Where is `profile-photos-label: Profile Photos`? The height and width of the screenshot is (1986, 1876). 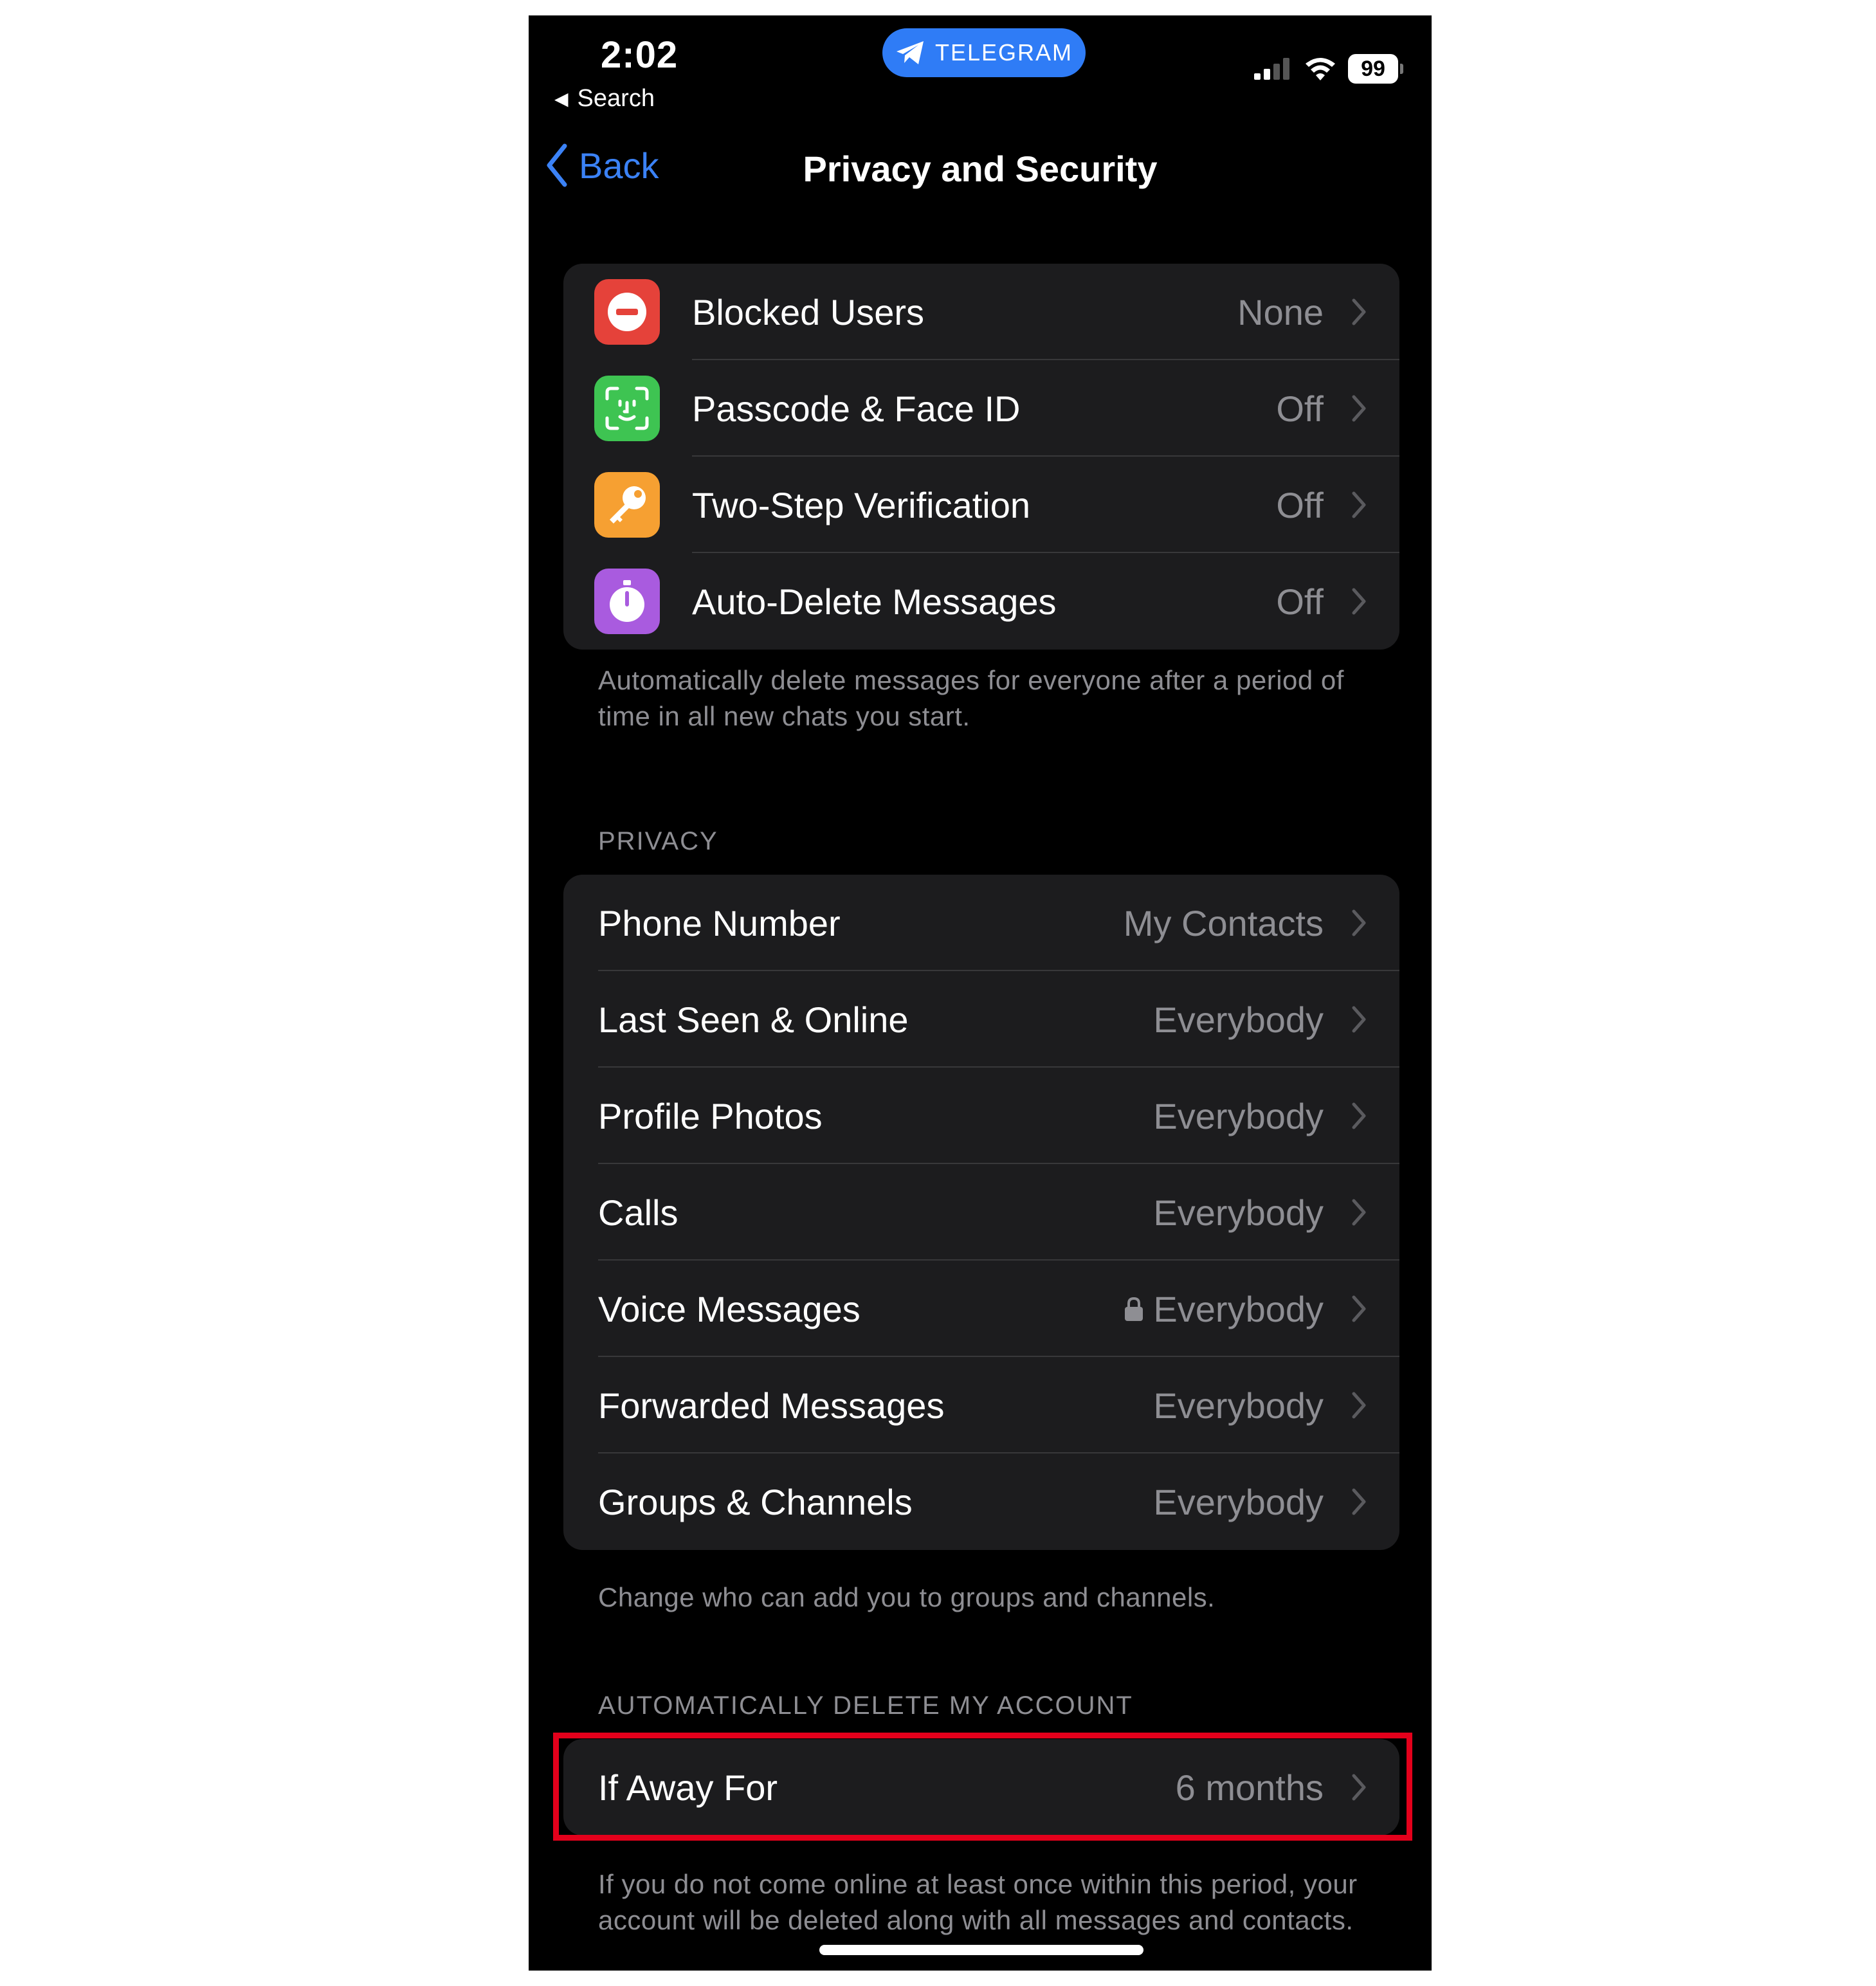
profile-photos-label: Profile Photos is located at coordinates (710, 1115).